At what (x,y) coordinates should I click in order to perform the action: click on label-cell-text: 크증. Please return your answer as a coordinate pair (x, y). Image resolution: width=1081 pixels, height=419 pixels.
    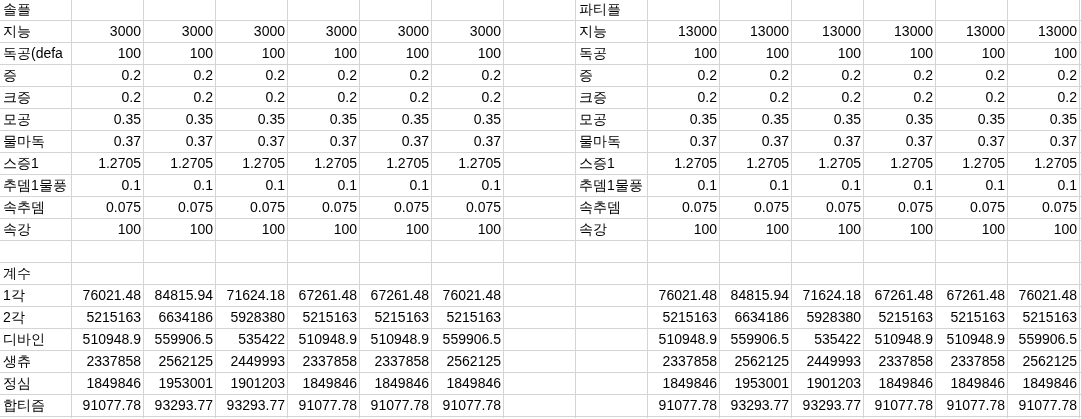
    Looking at the image, I should click on (17, 97).